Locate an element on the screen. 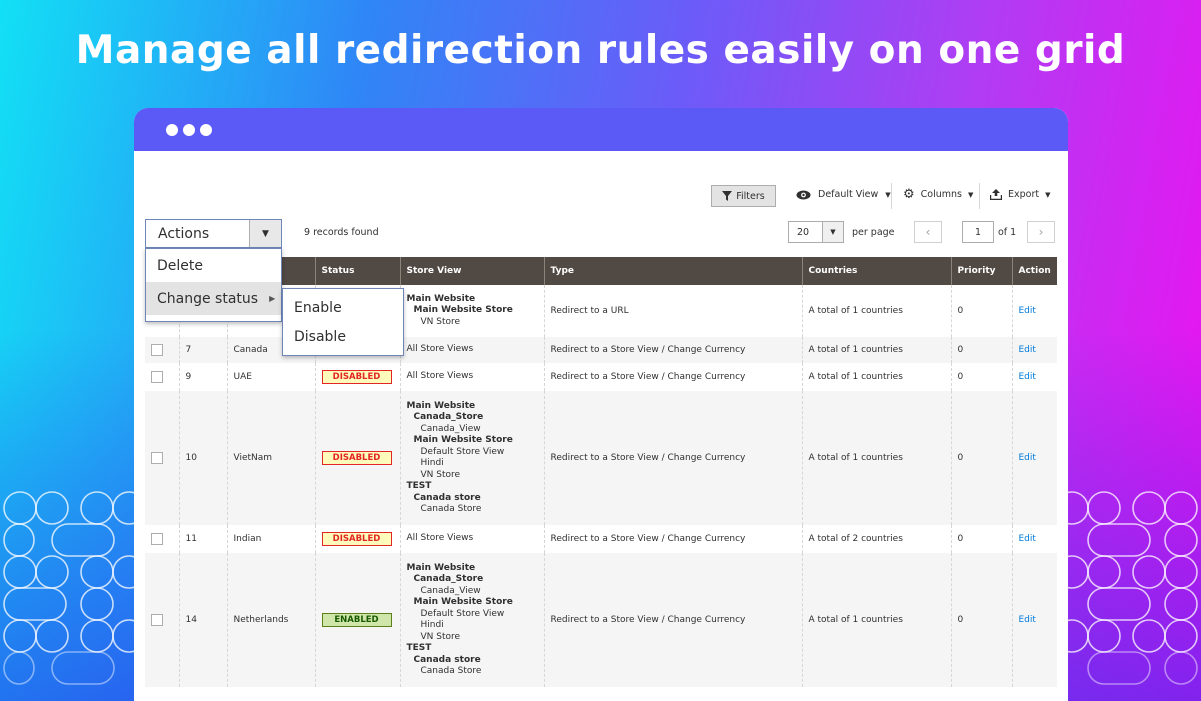  column-header-countries: Countries is located at coordinates (876, 271).